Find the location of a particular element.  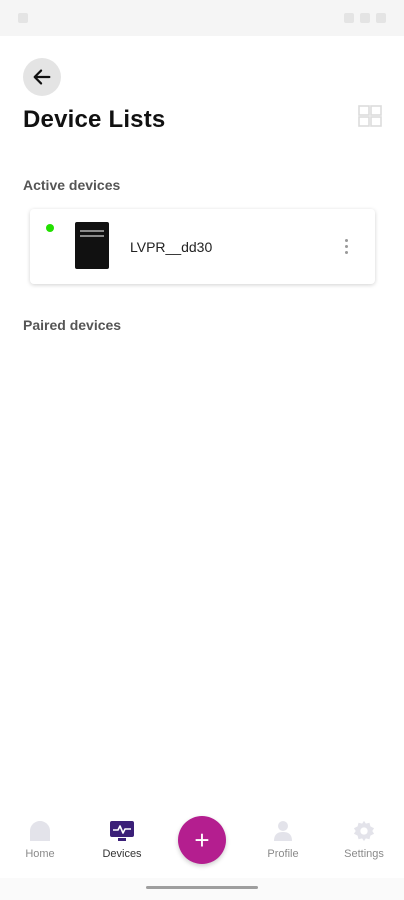

paired-devices-heading: Paired devices is located at coordinates (72, 325).